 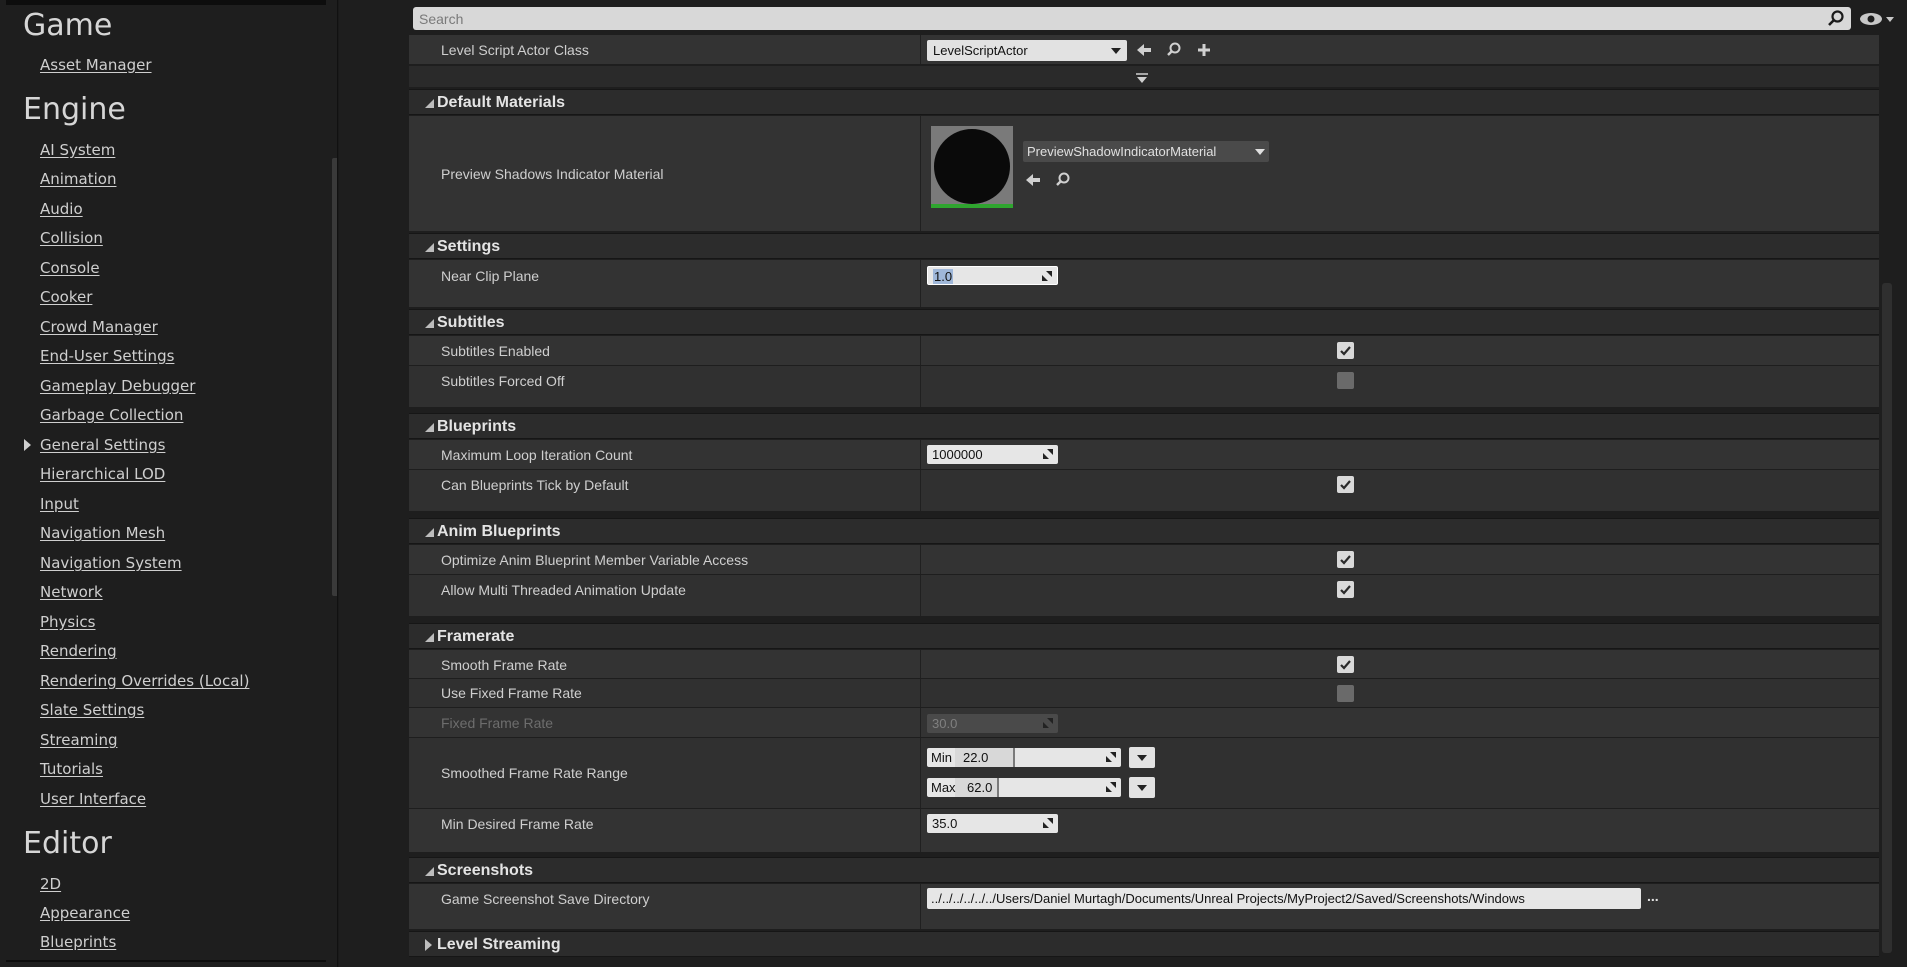 I want to click on smoothed-range-min-field: Min 22.0, so click(x=1024, y=757).